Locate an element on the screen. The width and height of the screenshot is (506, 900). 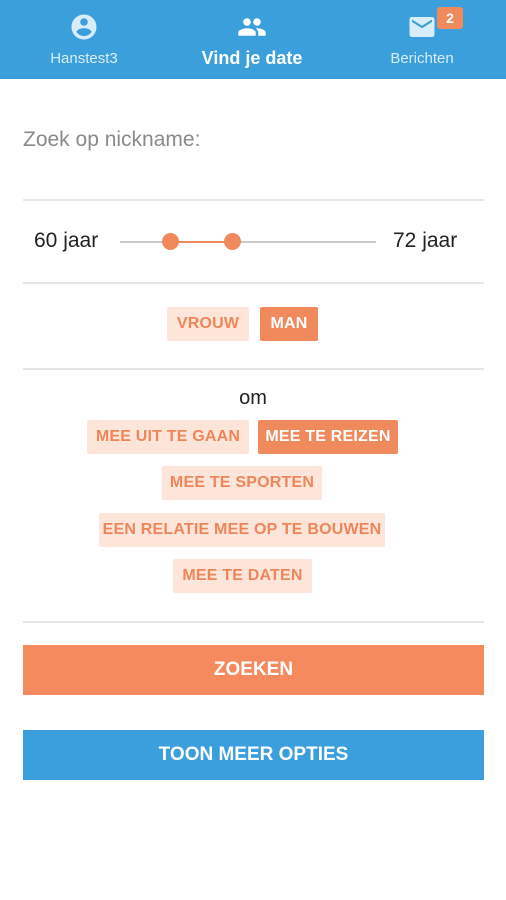
age-min-handle is located at coordinates (170, 241).